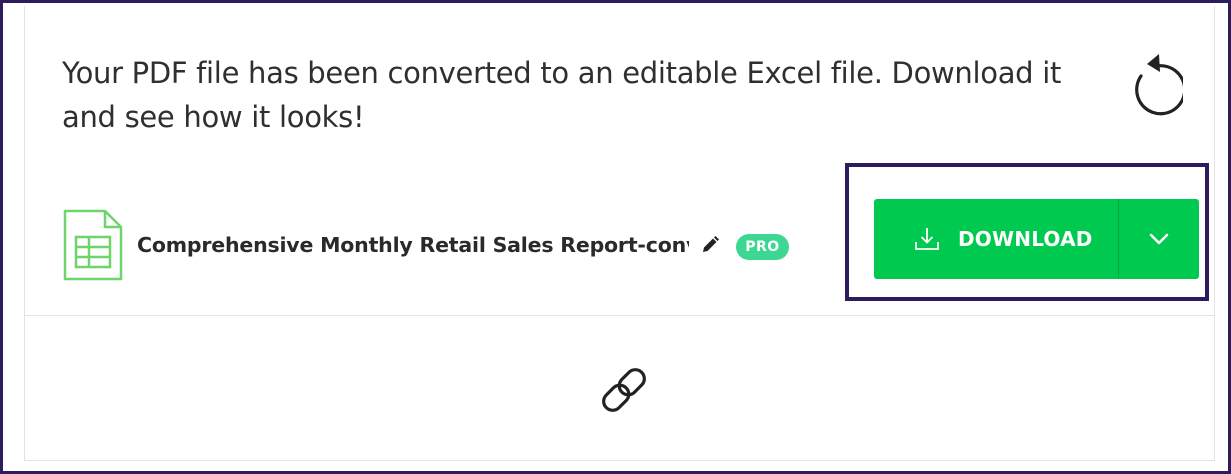 The image size is (1231, 474). Describe the element at coordinates (1027, 232) in the screenshot. I see `highlight-box` at that location.